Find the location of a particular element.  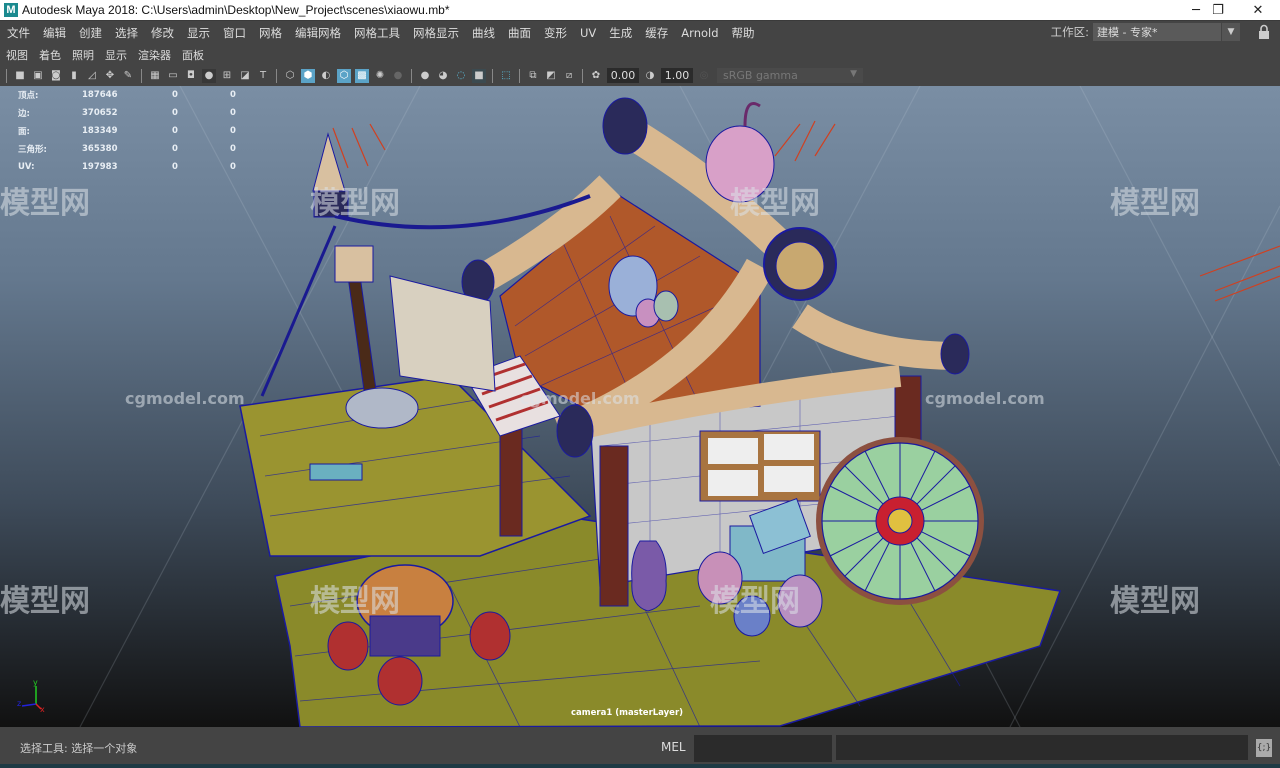

workspace-selector: 工作区: 建模 - 专家* ▼ is located at coordinates (1145, 32).